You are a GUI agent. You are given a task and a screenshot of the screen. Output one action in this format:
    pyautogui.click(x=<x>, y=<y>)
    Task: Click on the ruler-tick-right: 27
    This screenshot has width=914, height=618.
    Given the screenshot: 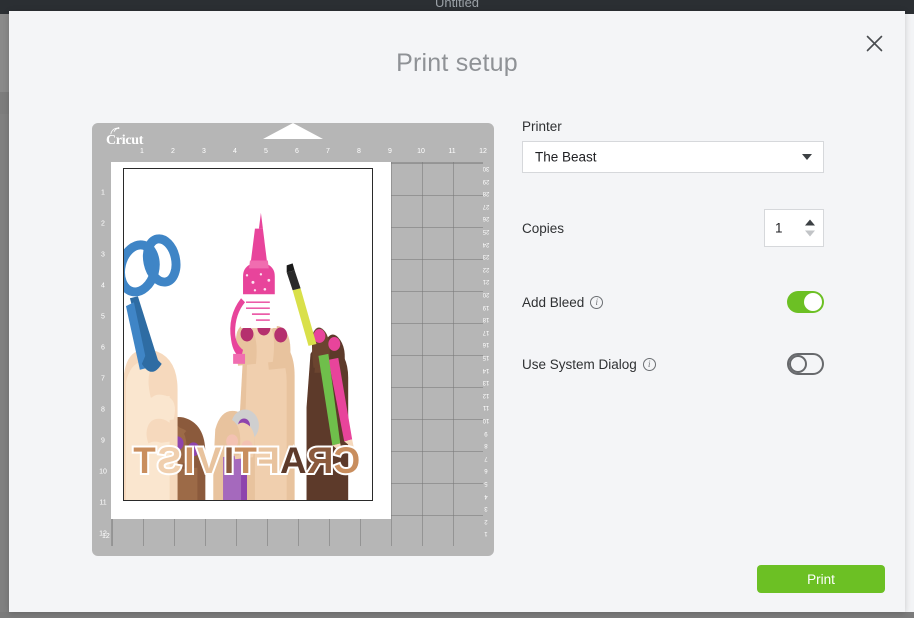 What is the action you would take?
    pyautogui.click(x=486, y=205)
    